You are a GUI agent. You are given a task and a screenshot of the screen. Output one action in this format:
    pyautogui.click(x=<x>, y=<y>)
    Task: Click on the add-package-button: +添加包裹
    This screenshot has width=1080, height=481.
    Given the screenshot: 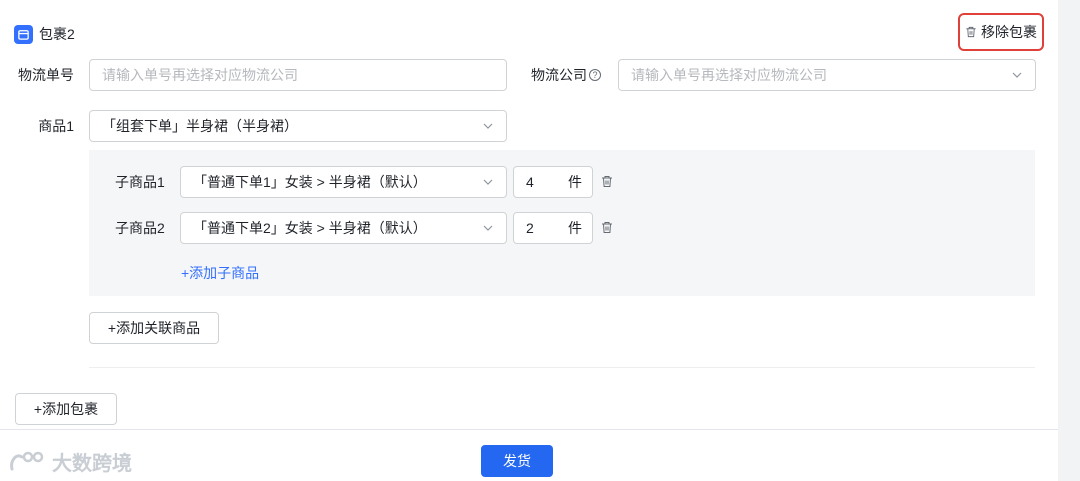 What is the action you would take?
    pyautogui.click(x=66, y=409)
    